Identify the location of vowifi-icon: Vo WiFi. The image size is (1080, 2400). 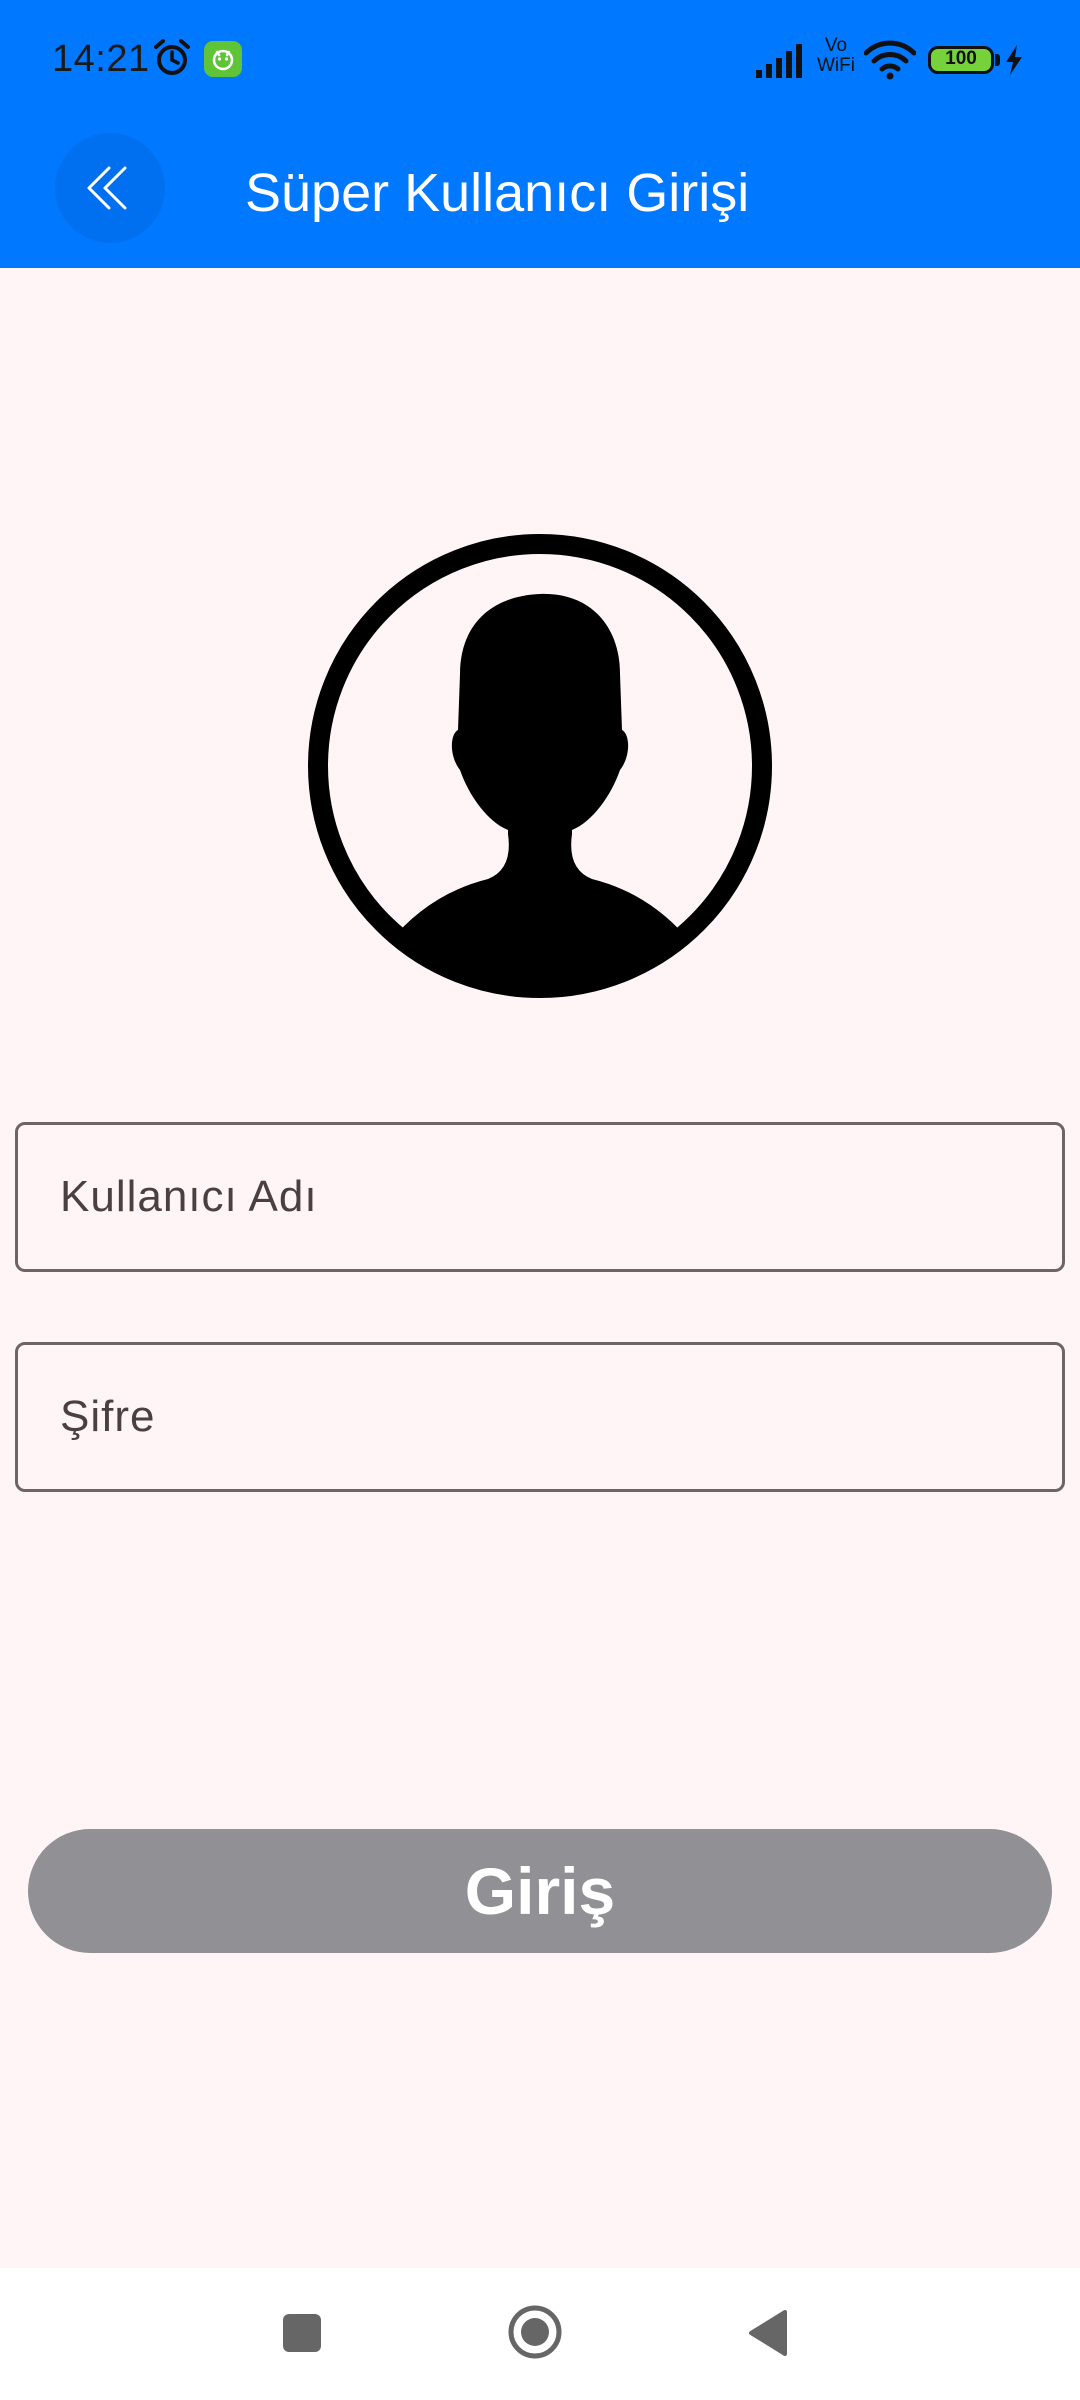
(836, 55).